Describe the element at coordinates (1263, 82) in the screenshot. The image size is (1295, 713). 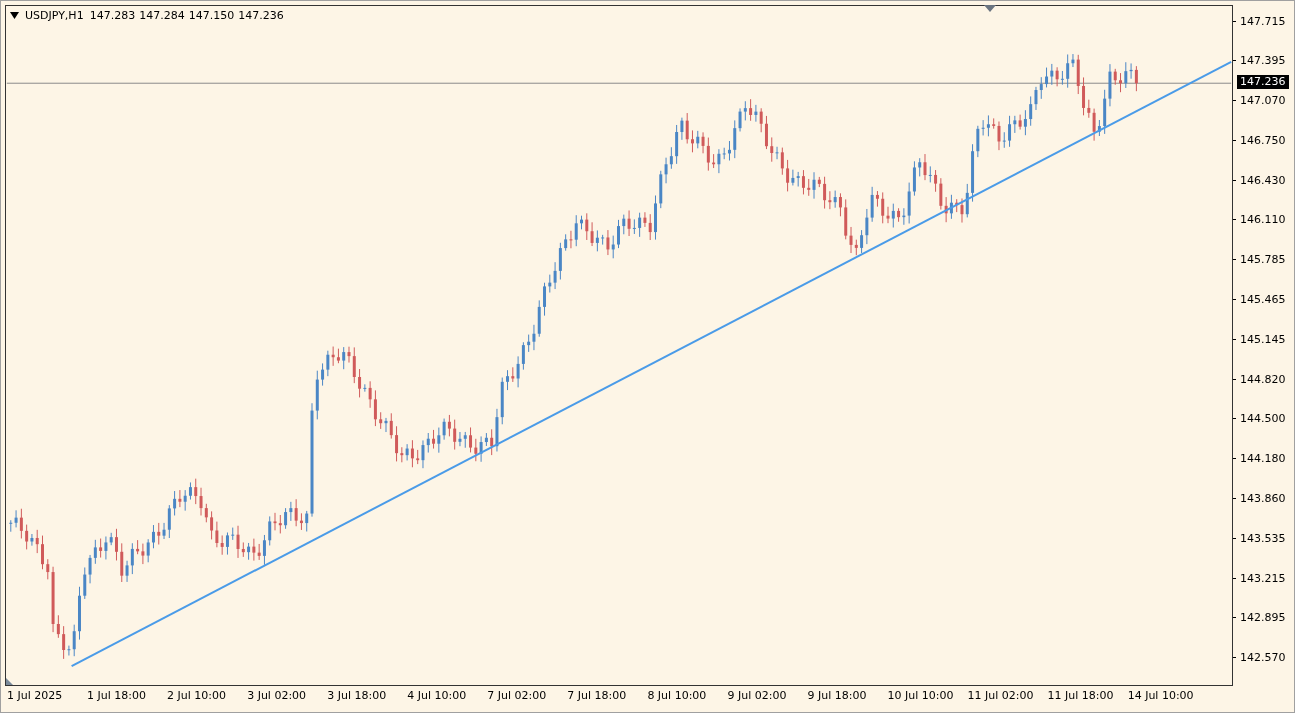
I see `current-price-label: 147.236` at that location.